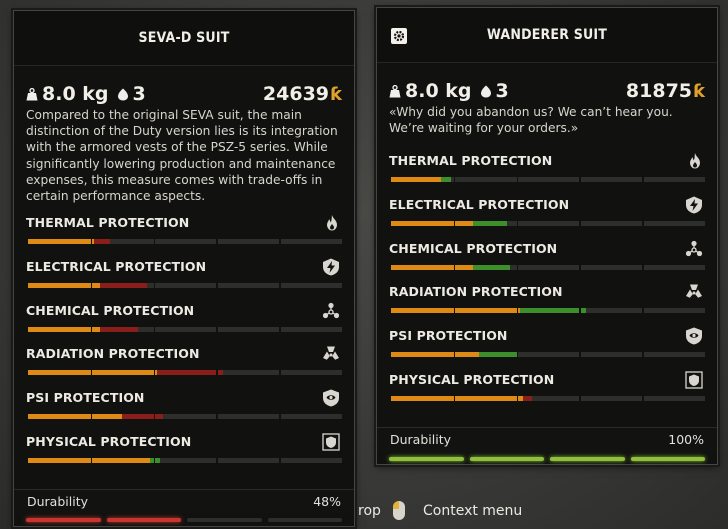 This screenshot has height=529, width=728. I want to click on stats-row: 8.0 kg 3 24639ƙ, so click(184, 94).